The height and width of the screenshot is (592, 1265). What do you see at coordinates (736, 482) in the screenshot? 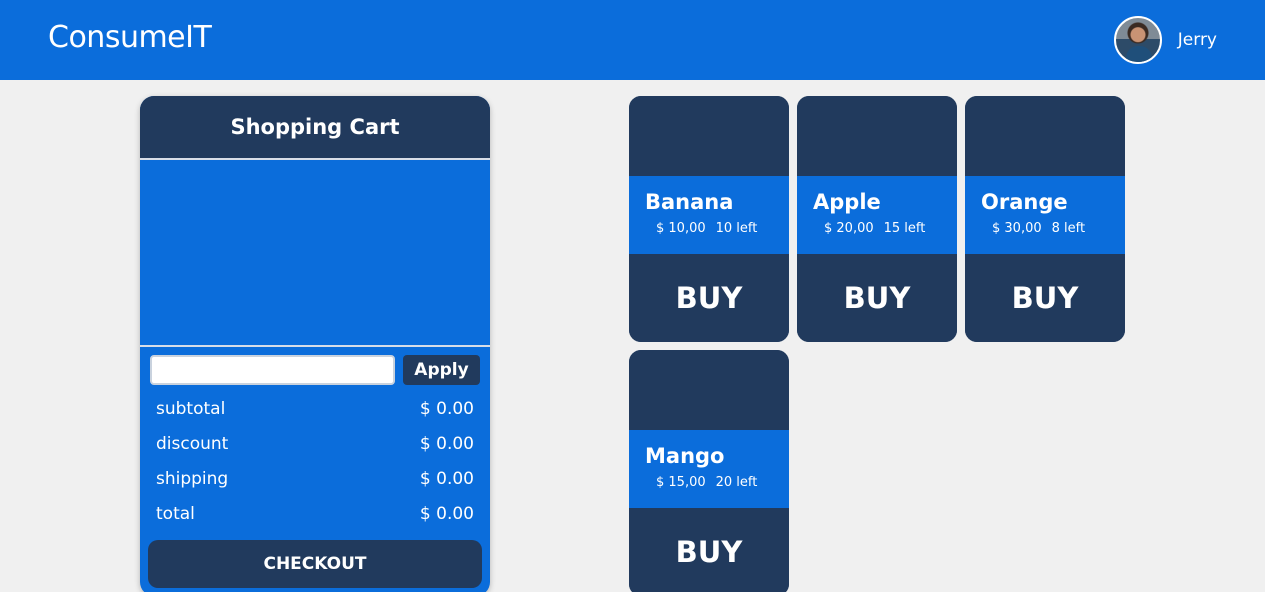
I see `product-stock: 20 left` at bounding box center [736, 482].